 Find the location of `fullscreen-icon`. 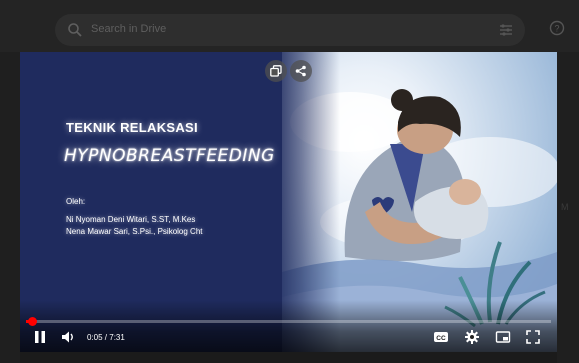

fullscreen-icon is located at coordinates (533, 337).